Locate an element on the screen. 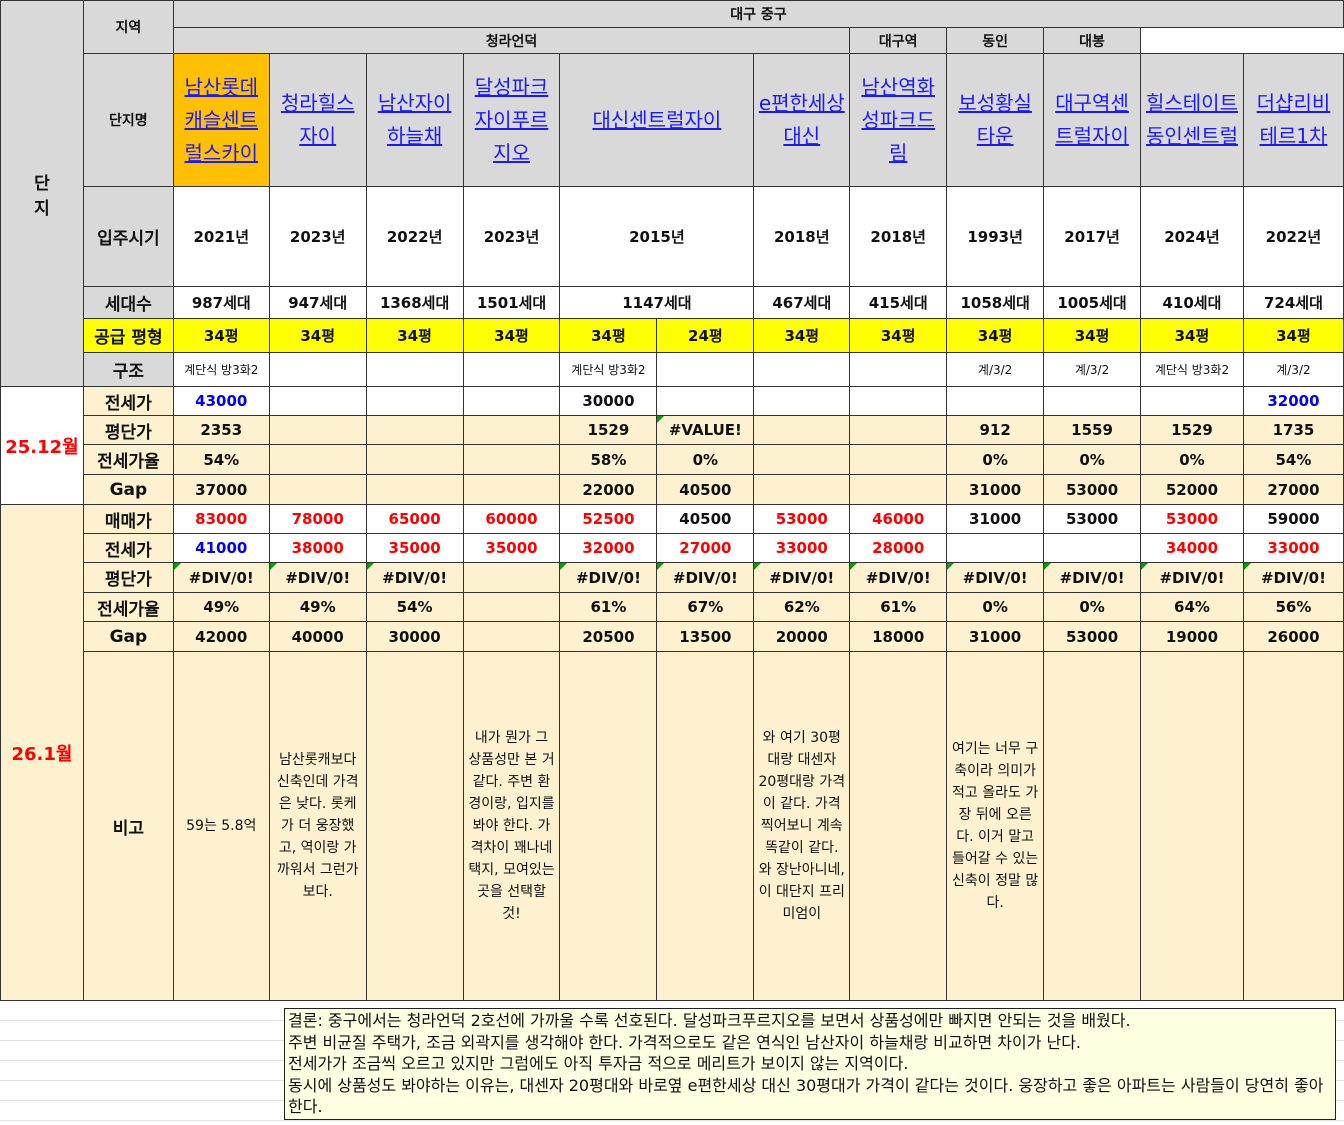 The width and height of the screenshot is (1344, 1125). ratio-cell: 64% is located at coordinates (1192, 607).